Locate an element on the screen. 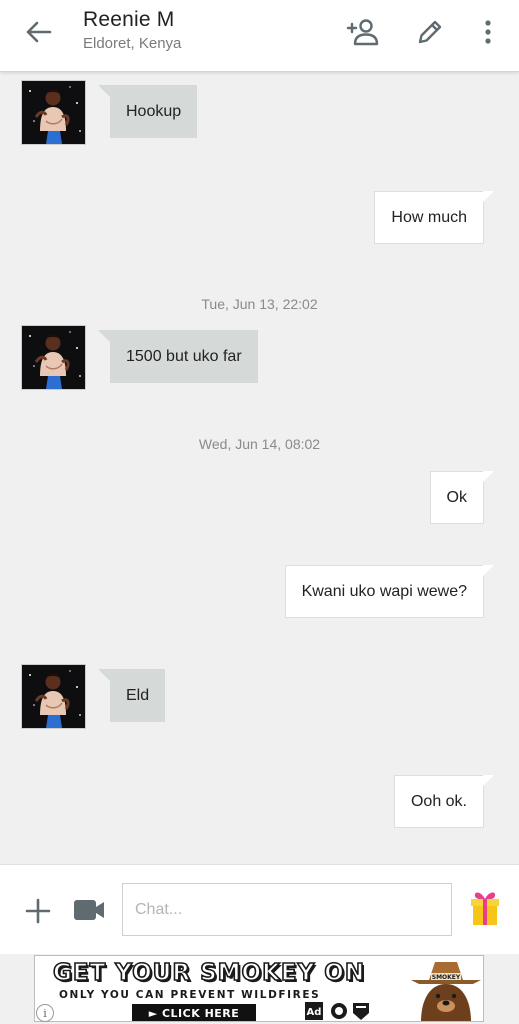  back-button is located at coordinates (38, 32).